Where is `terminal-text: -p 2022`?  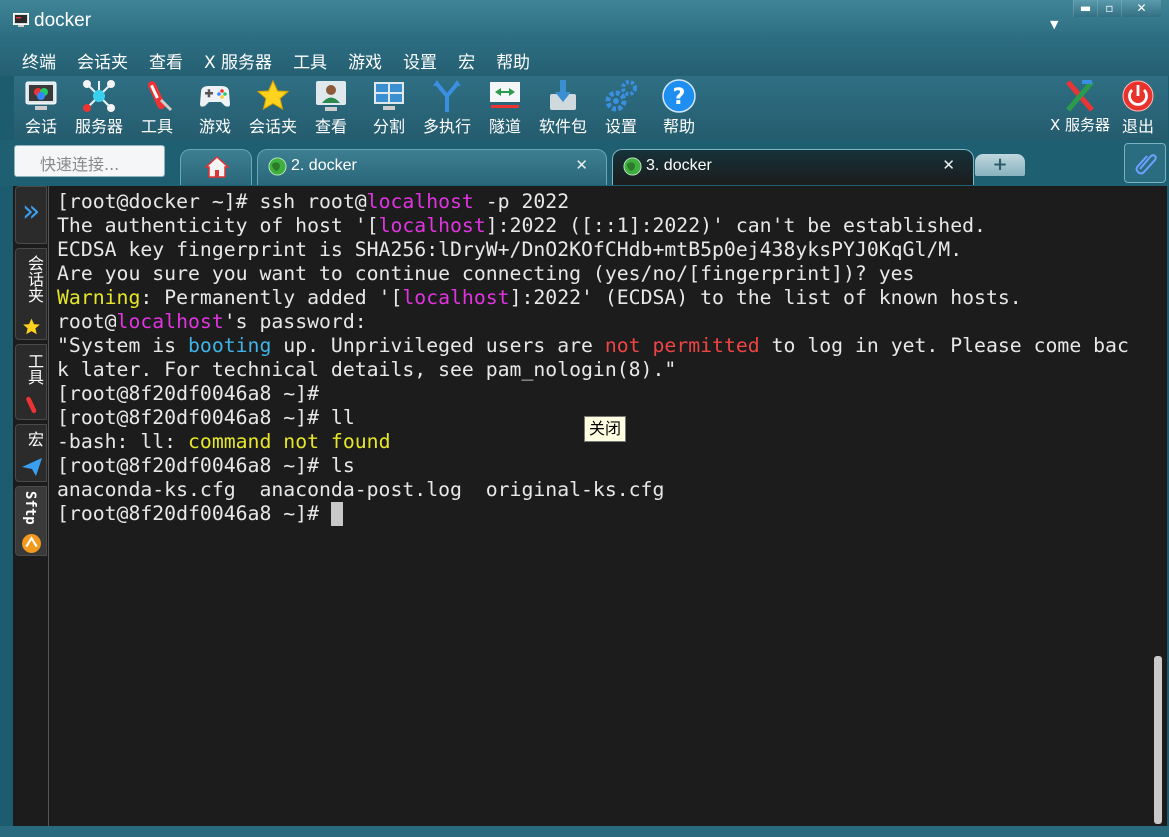
terminal-text: -p 2022 is located at coordinates (521, 201).